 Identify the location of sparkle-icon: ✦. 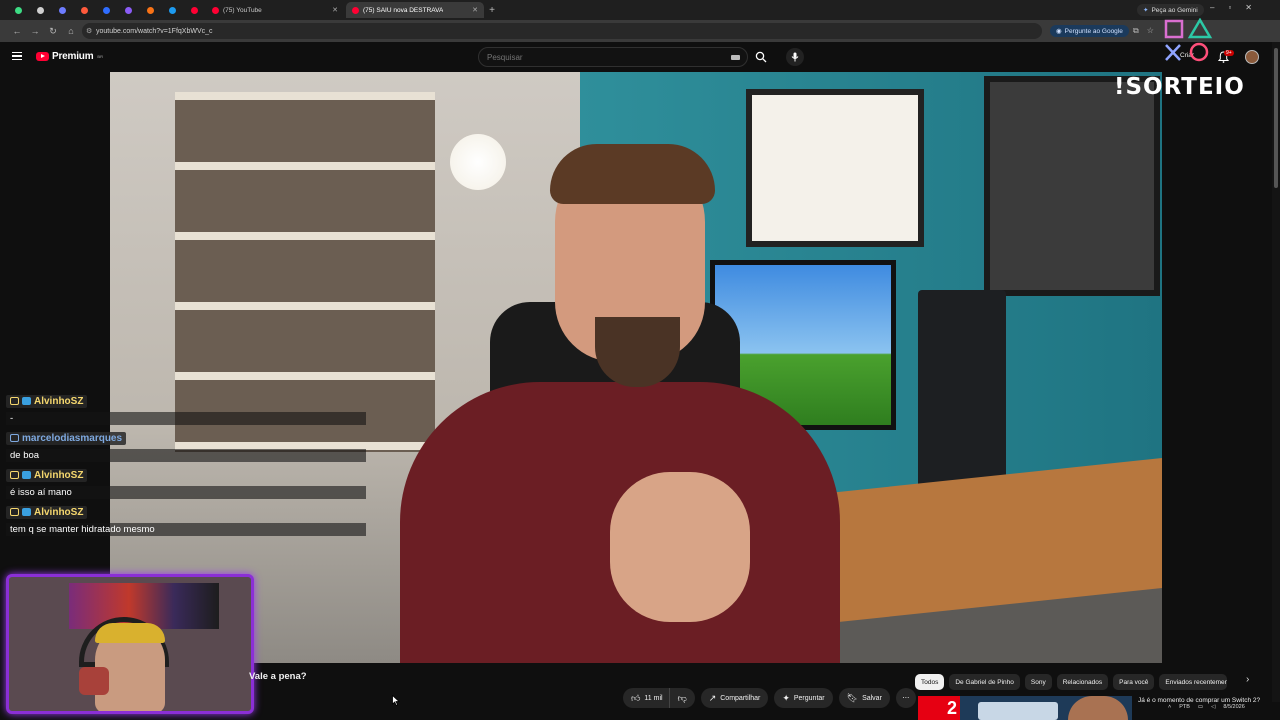
(786, 697).